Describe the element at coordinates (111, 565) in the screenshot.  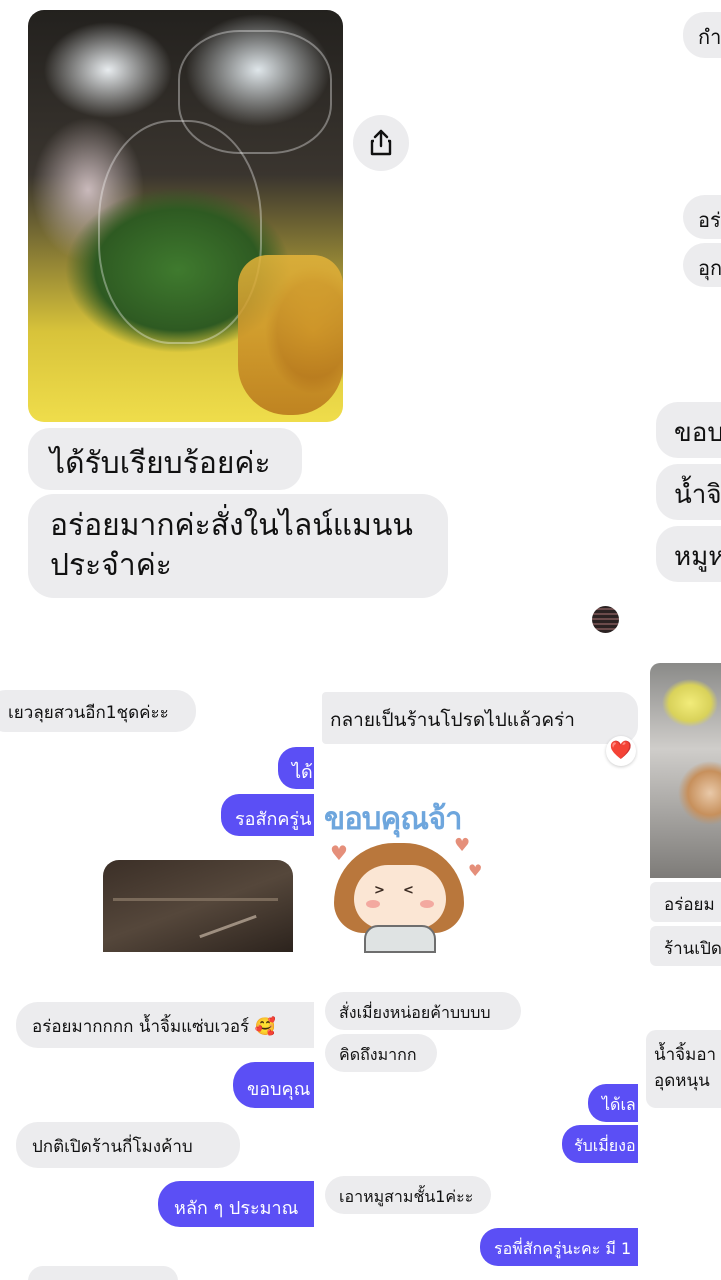
I see `review-message-line: ประจำค่ะ` at that location.